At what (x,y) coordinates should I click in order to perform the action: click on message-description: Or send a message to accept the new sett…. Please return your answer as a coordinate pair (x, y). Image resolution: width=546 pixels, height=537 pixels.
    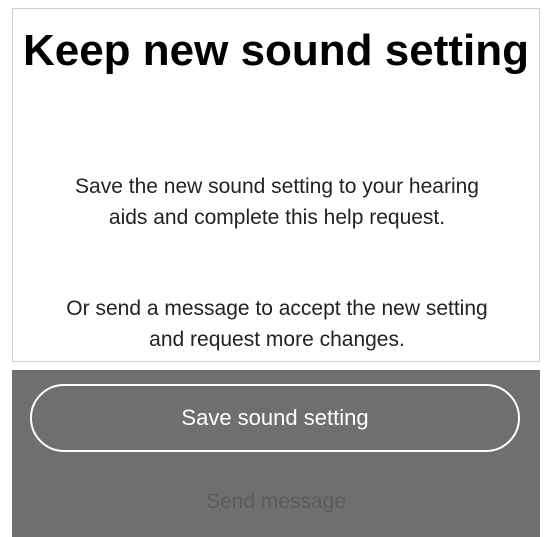
    Looking at the image, I should click on (277, 324).